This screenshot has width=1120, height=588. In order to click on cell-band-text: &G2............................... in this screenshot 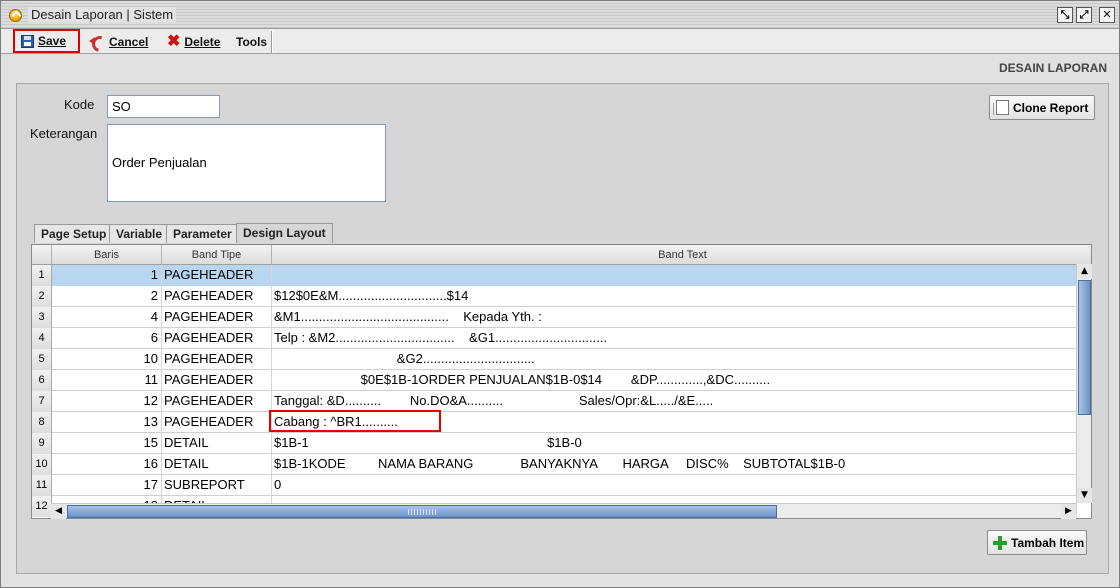, I will do `click(674, 359)`.